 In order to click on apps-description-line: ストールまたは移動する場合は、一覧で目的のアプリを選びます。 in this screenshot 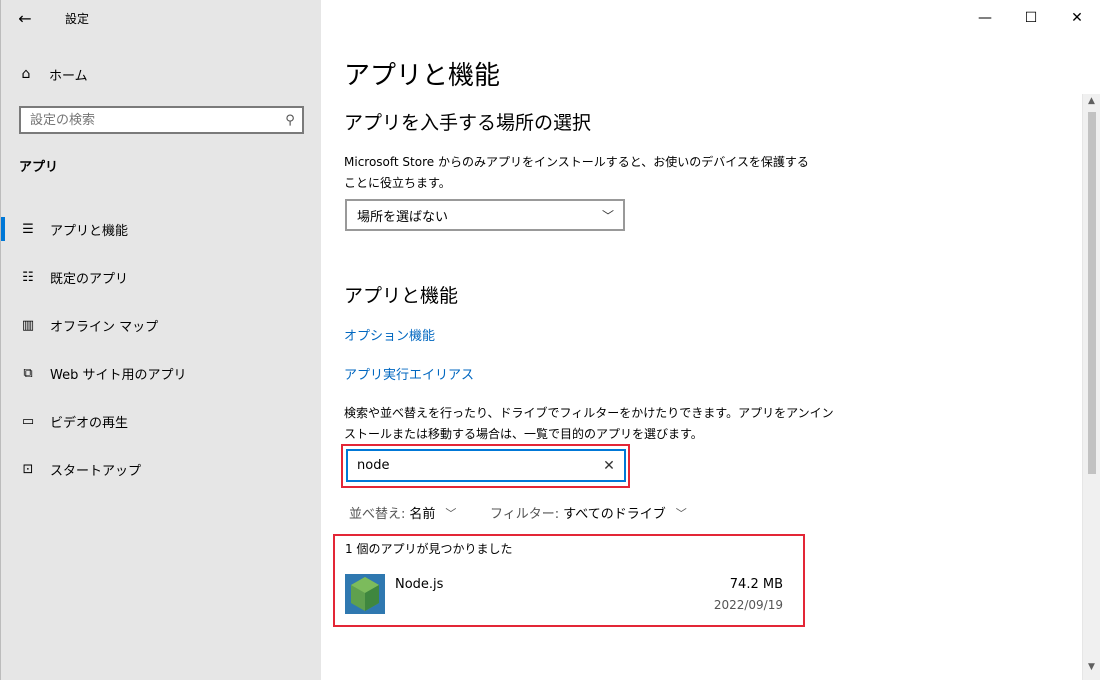, I will do `click(523, 434)`.